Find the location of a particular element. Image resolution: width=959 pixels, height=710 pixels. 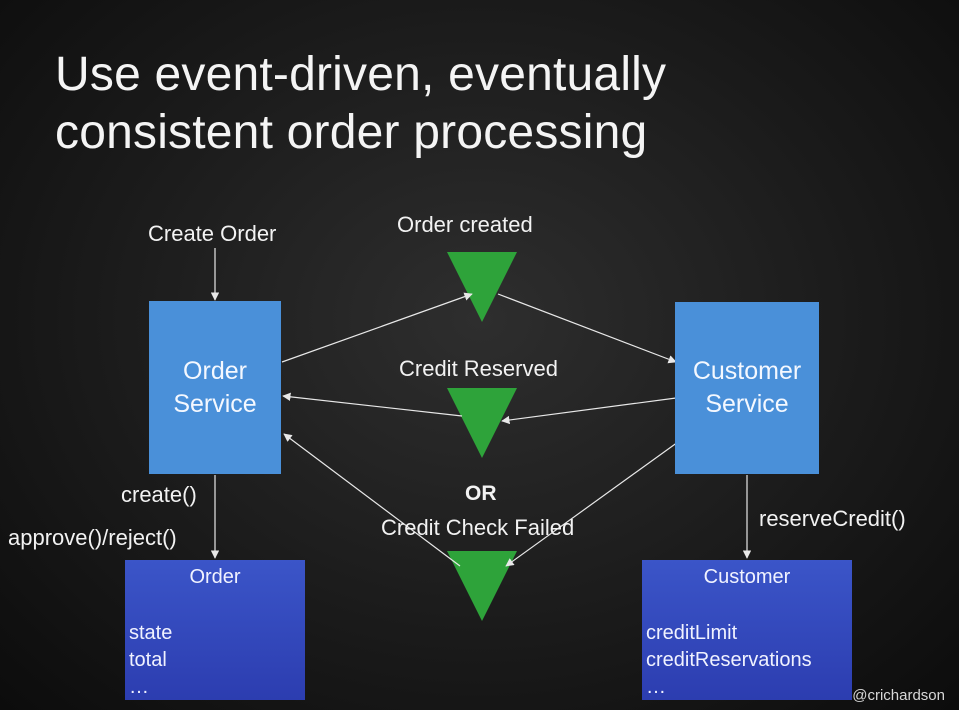

arrow-credit-reserved-to-order-service is located at coordinates (372, 404).